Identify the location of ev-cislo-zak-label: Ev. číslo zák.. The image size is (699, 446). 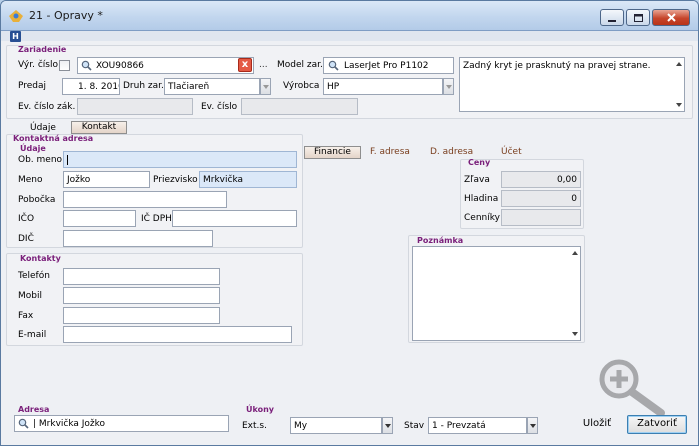
(47, 107).